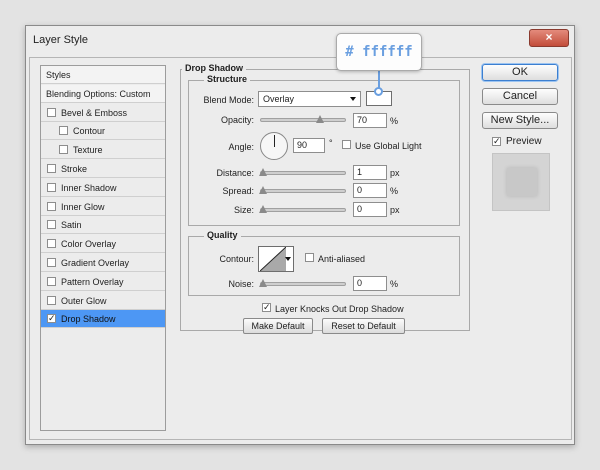 The height and width of the screenshot is (470, 600). What do you see at coordinates (274, 141) in the screenshot?
I see `angle-dial-needle` at bounding box center [274, 141].